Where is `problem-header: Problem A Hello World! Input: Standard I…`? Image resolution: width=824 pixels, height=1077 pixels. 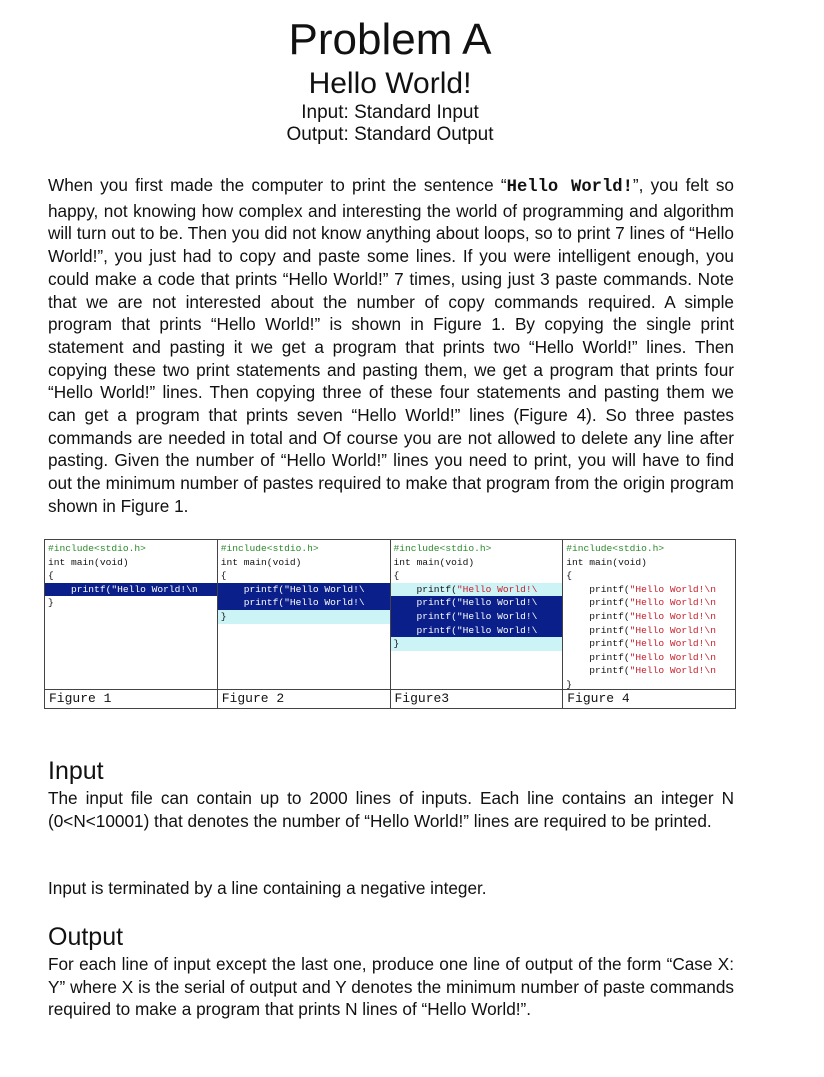
problem-header: Problem A Hello World! Input: Standard I… is located at coordinates (390, 80).